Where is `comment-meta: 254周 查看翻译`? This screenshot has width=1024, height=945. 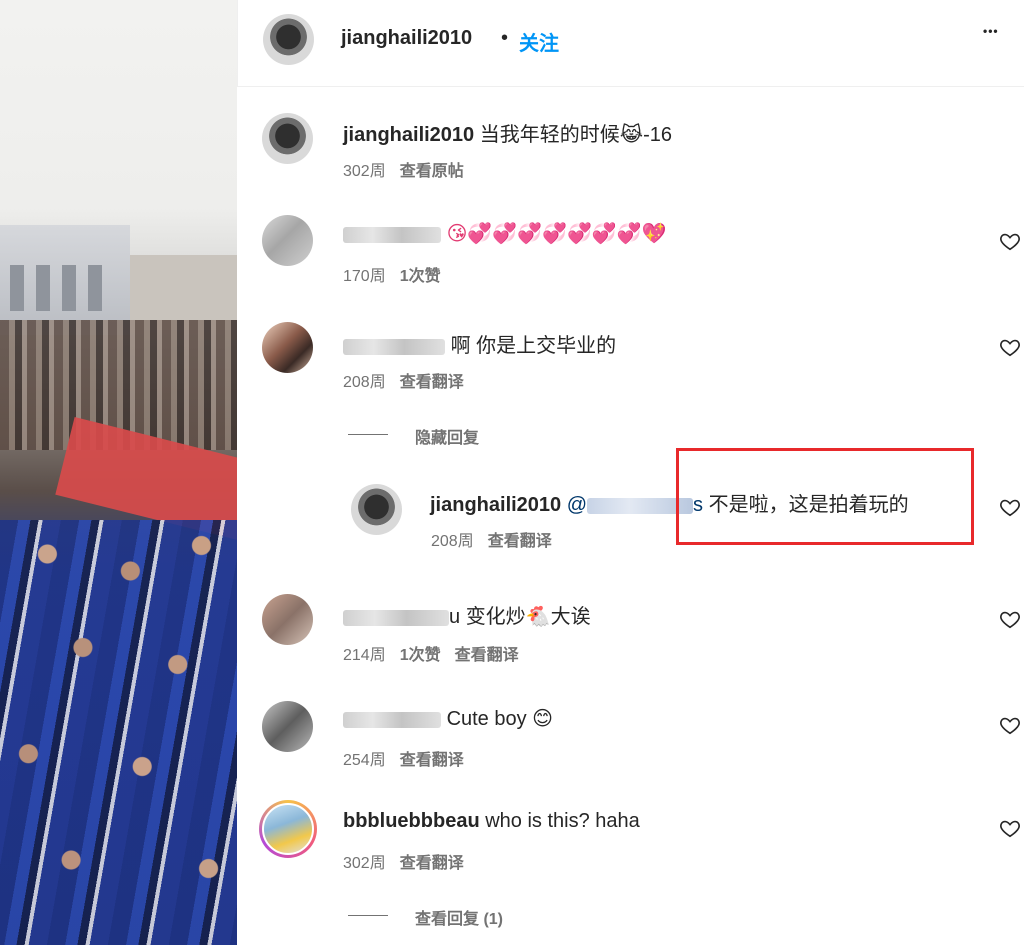 comment-meta: 254周 查看翻译 is located at coordinates (403, 758).